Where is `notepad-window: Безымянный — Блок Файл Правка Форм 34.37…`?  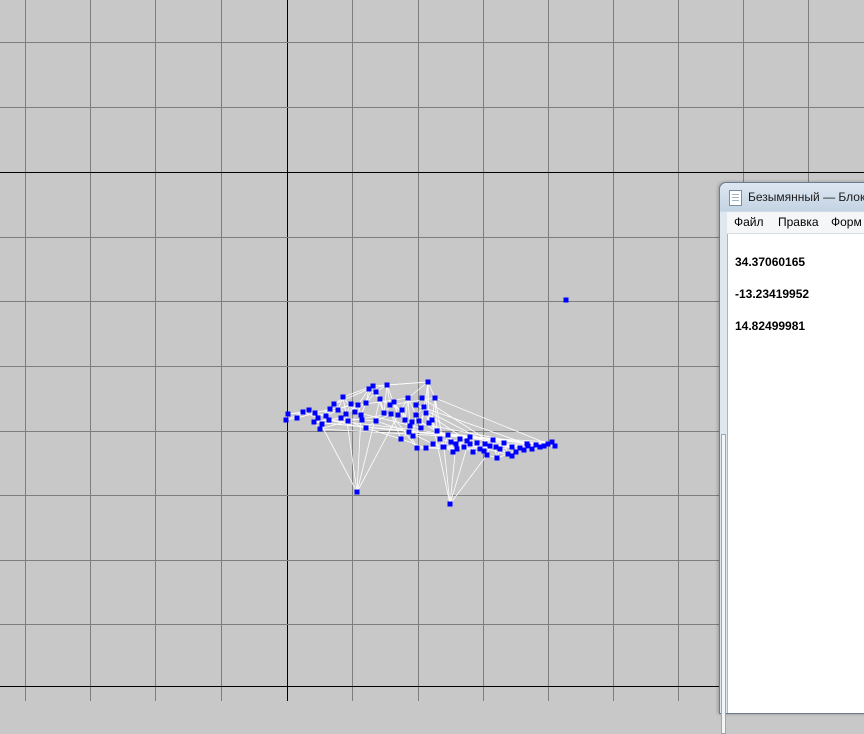 notepad-window: Безымянный — Блок Файл Правка Форм 34.37… is located at coordinates (791, 458).